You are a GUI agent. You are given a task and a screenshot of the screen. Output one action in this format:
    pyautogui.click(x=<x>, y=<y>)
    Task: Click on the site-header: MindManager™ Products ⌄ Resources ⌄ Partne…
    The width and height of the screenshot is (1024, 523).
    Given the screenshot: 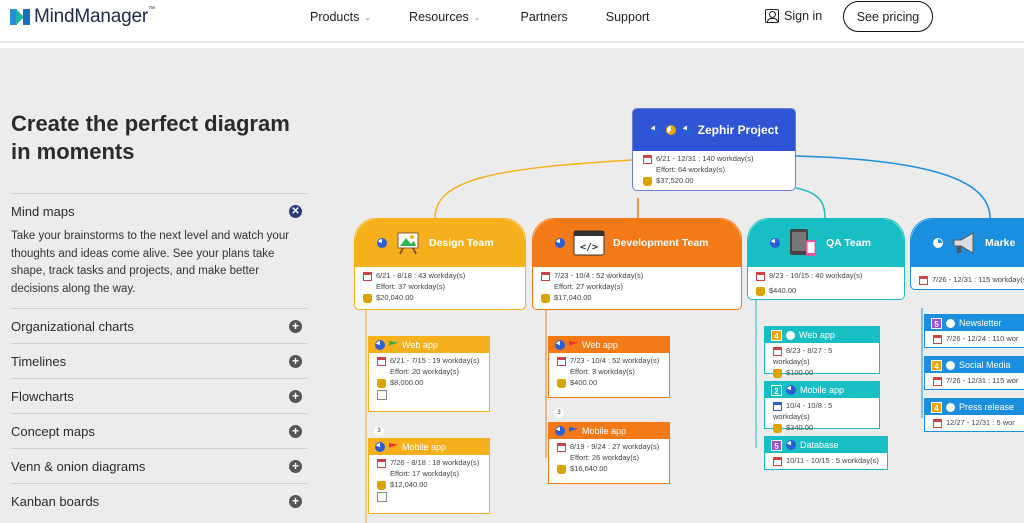 What is the action you would take?
    pyautogui.click(x=512, y=21)
    